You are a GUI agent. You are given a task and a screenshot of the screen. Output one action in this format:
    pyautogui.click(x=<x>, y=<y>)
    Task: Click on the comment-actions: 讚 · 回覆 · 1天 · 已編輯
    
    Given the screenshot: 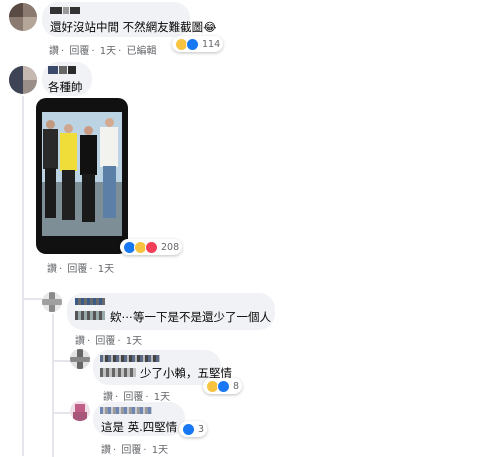 What is the action you would take?
    pyautogui.click(x=103, y=51)
    